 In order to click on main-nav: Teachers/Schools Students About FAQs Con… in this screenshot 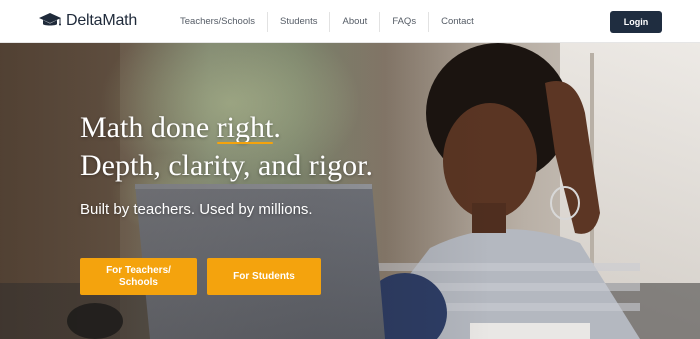, I will do `click(327, 22)`.